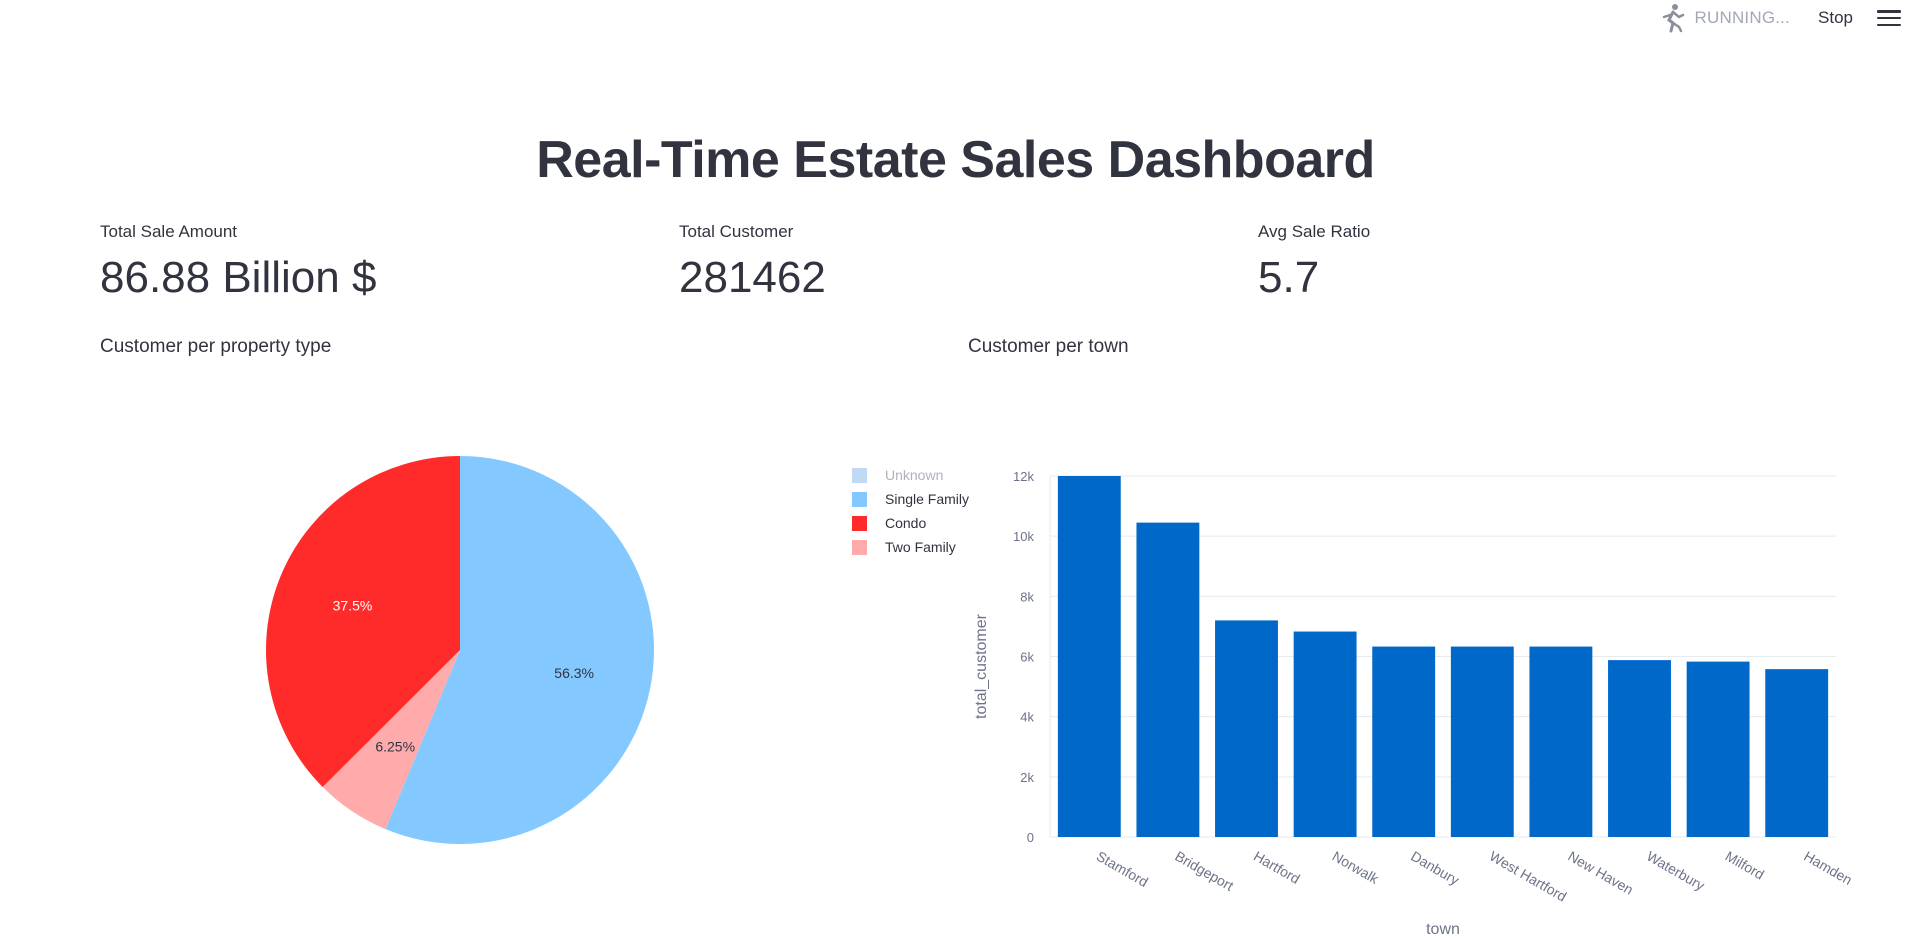  I want to click on bar-hartford, so click(1246, 728).